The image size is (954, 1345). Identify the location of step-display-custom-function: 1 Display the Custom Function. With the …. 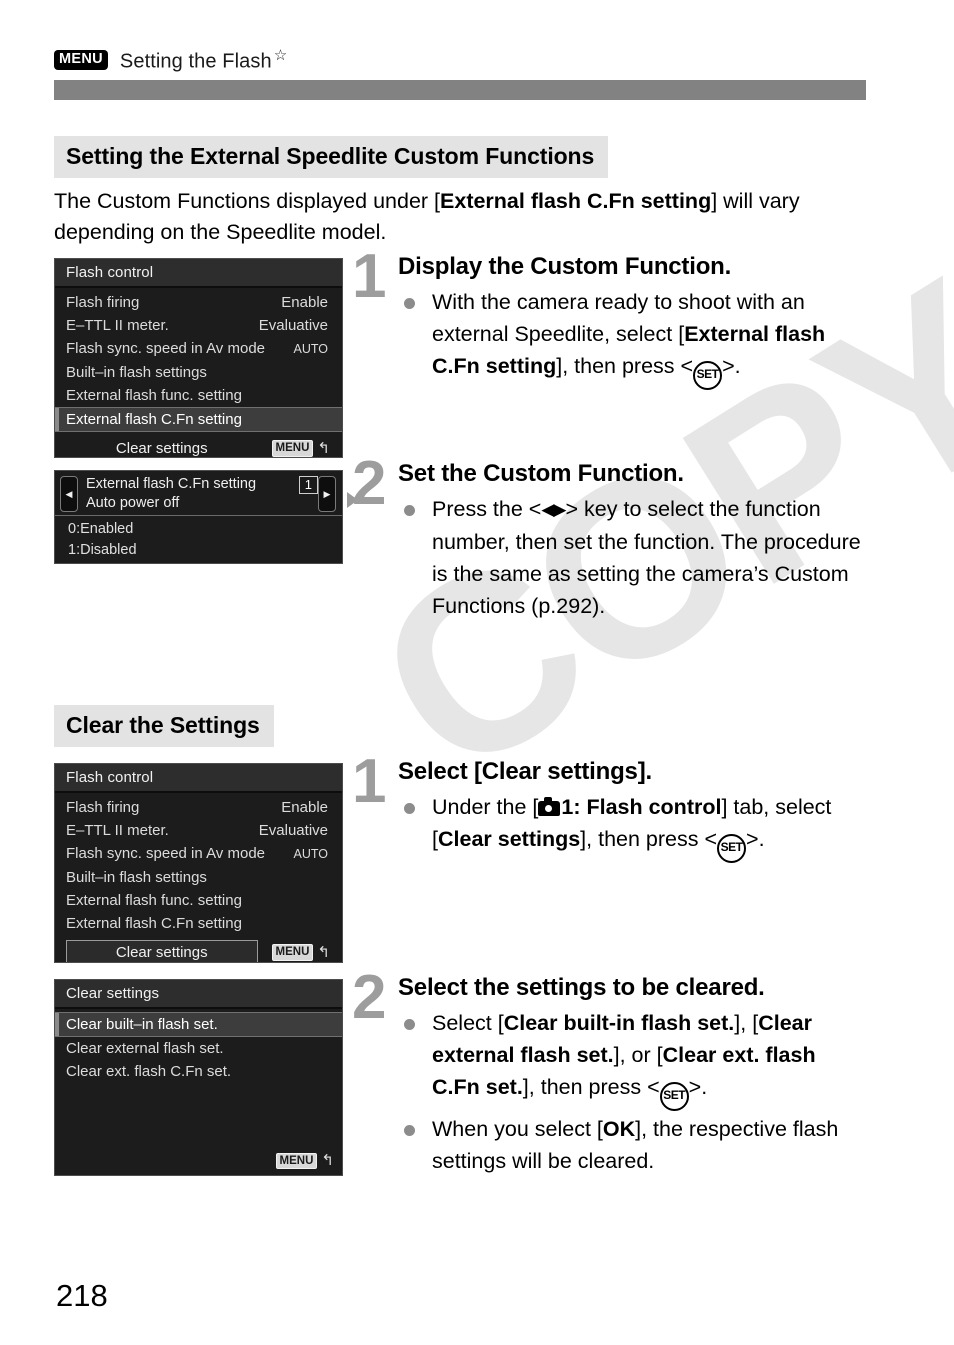
(607, 319).